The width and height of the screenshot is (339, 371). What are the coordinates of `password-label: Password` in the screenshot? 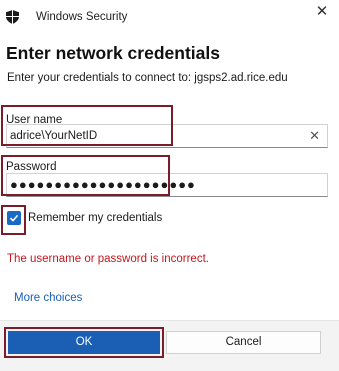 It's located at (31, 167).